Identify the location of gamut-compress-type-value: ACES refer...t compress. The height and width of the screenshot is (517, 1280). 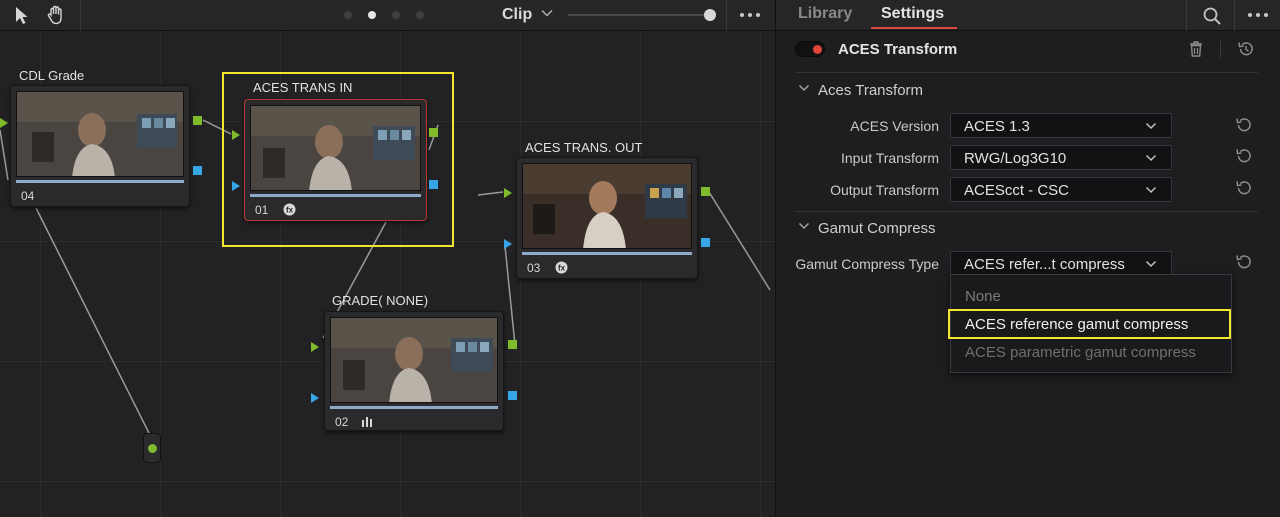
(1044, 264).